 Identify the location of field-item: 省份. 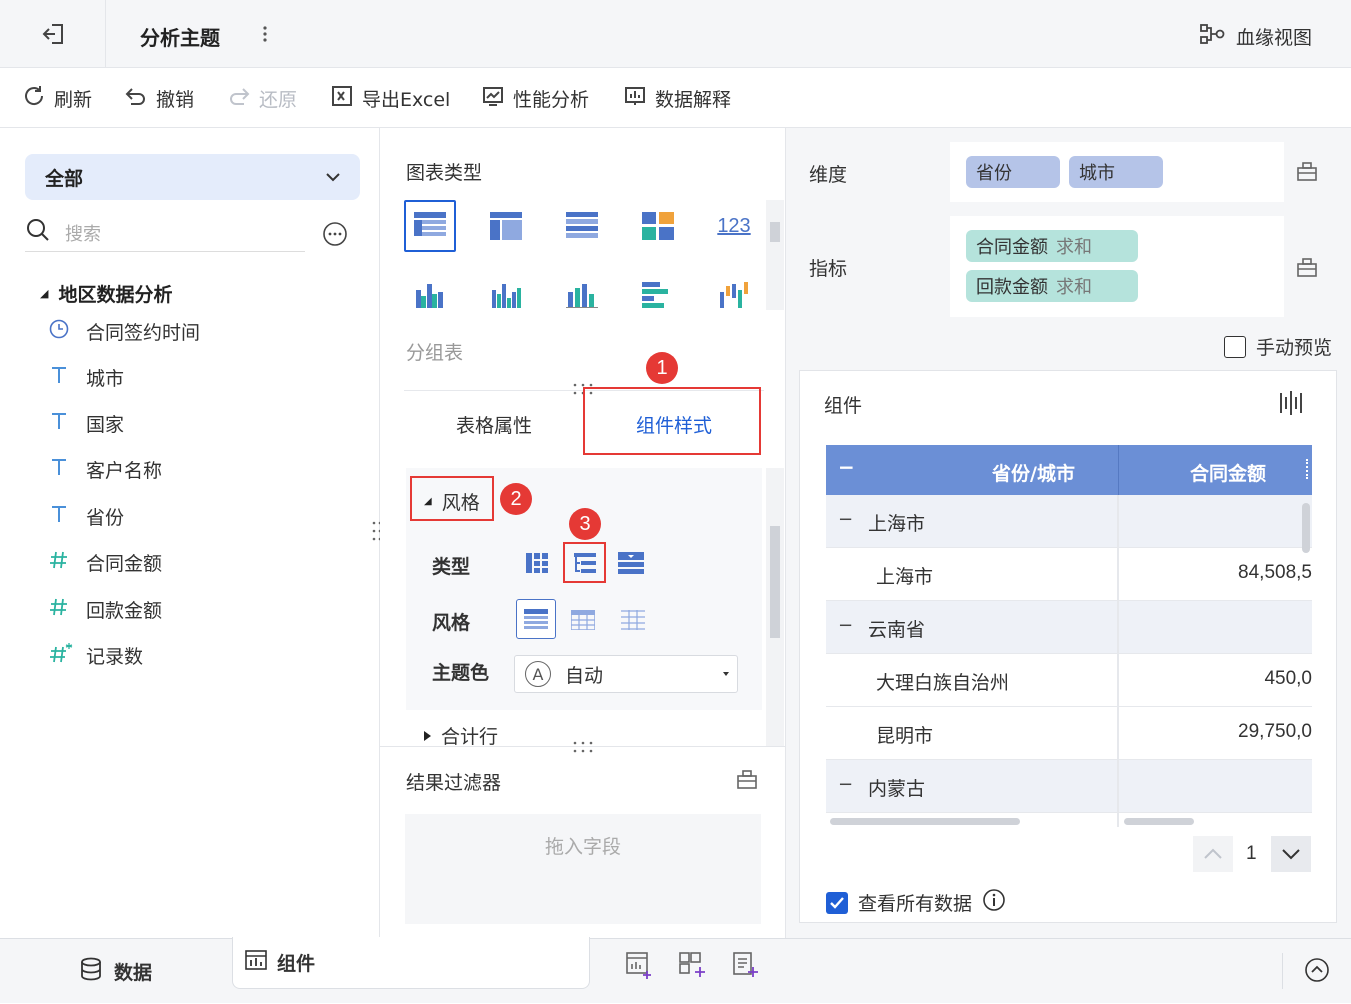
(86, 516).